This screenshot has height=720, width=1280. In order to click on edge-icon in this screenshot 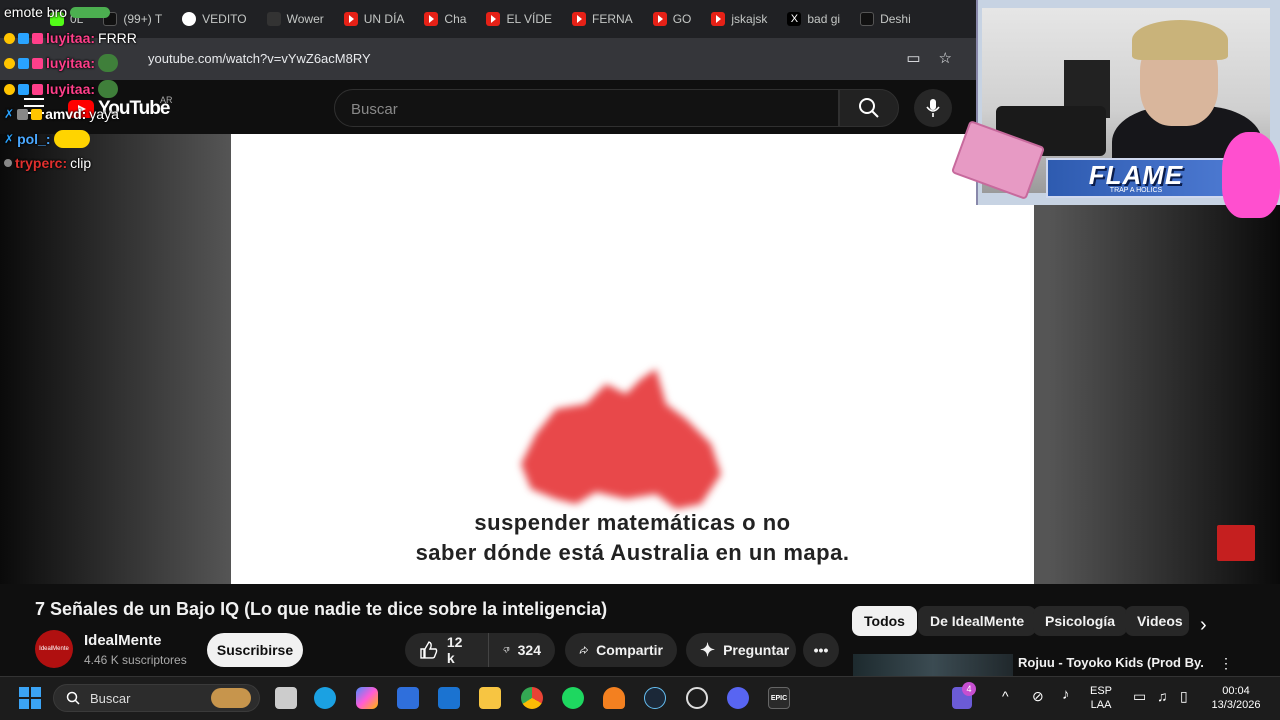, I will do `click(325, 698)`.